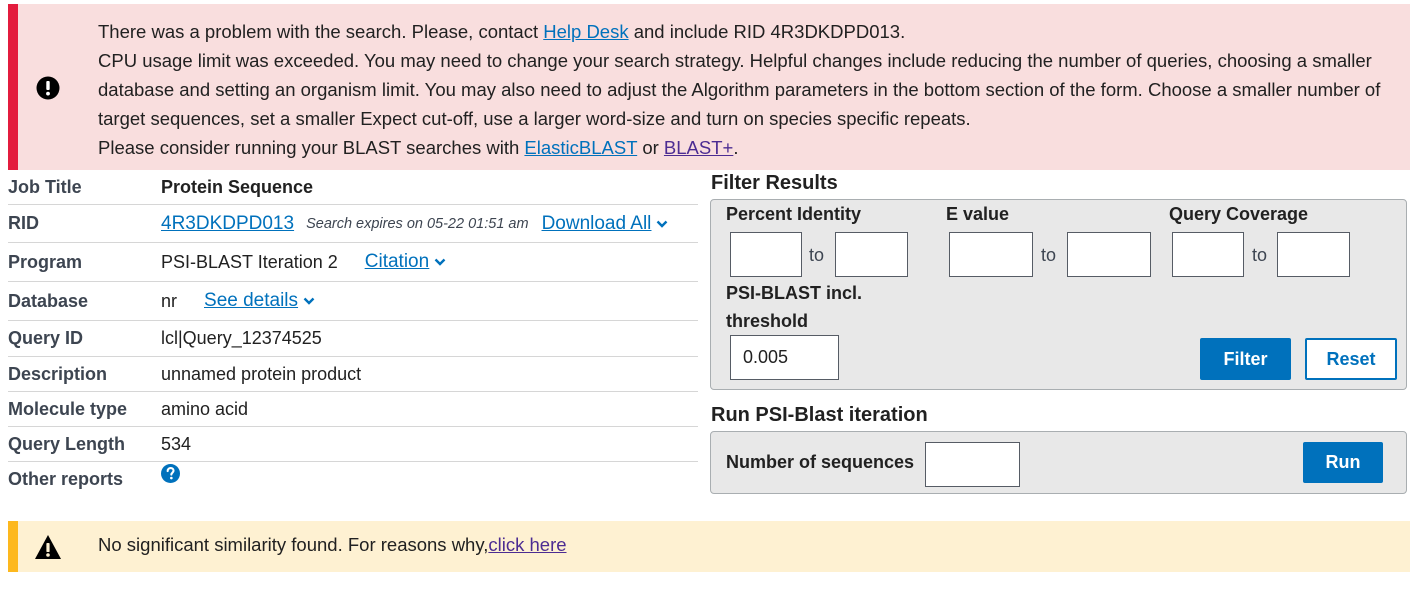 Image resolution: width=1427 pixels, height=593 pixels. What do you see at coordinates (251, 300) in the screenshot?
I see `see-details-label: See details` at bounding box center [251, 300].